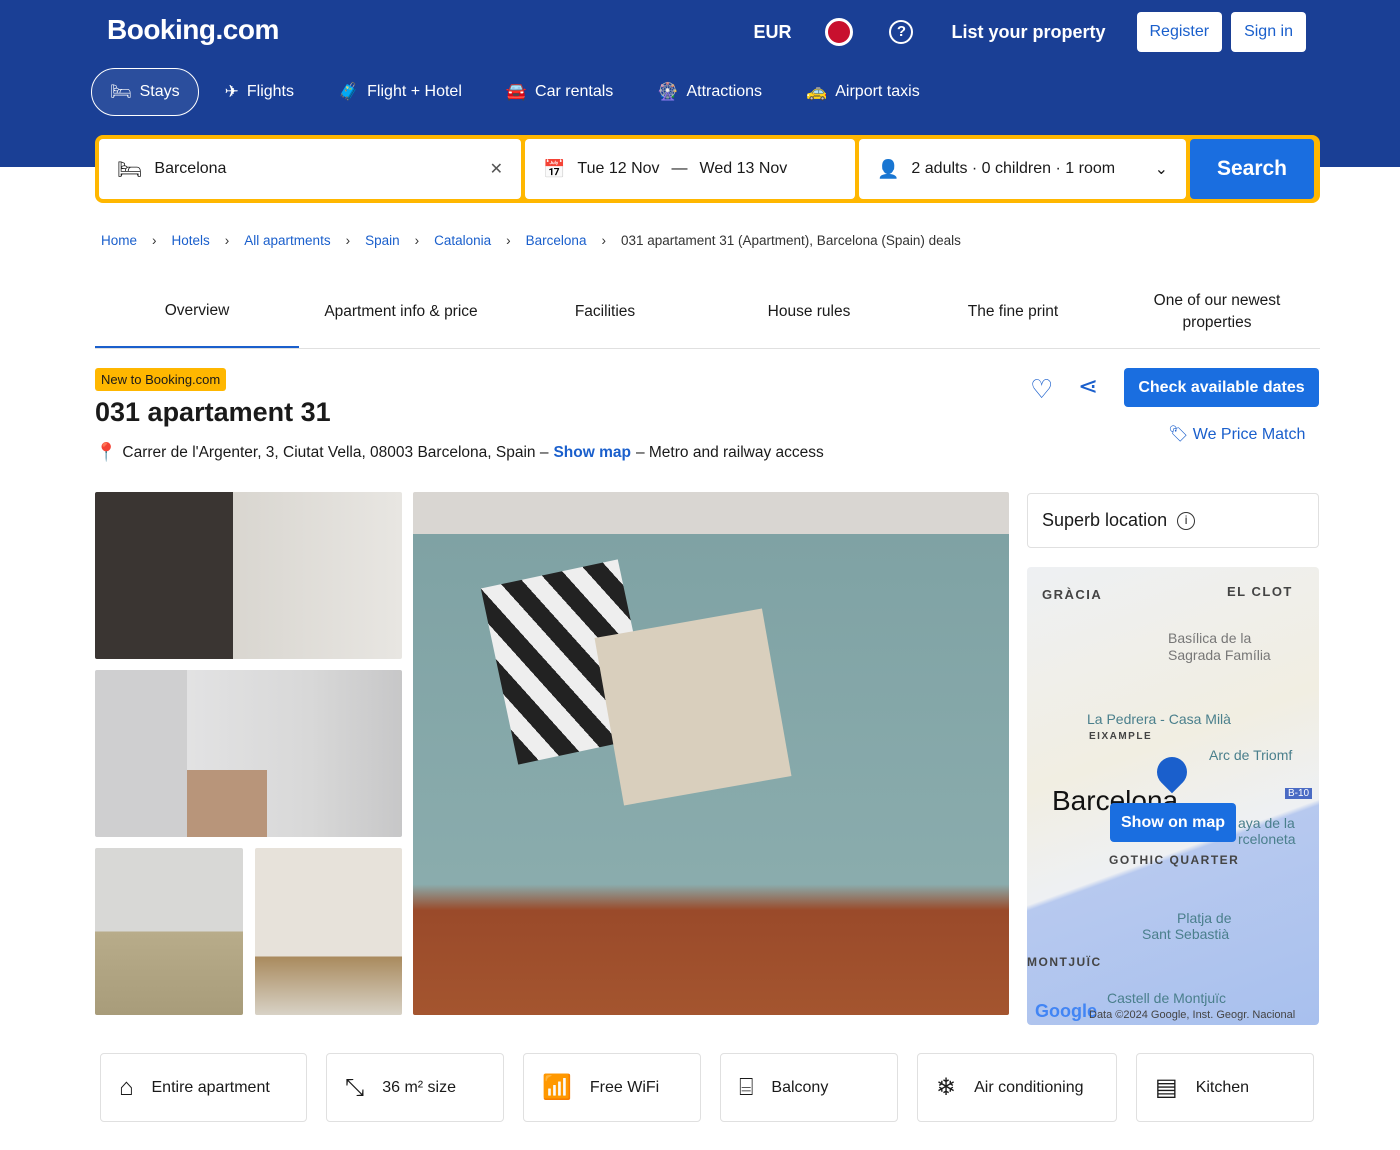  Describe the element at coordinates (946, 1087) in the screenshot. I see `snowflake-icon: ❄` at that location.